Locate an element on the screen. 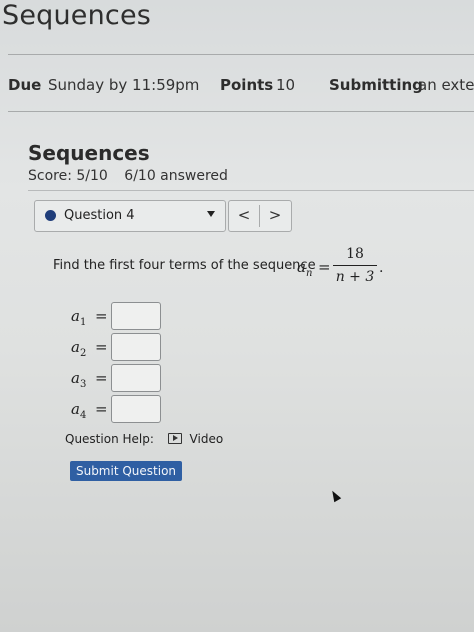  term-label-1: a1 is located at coordinates (78, 317).